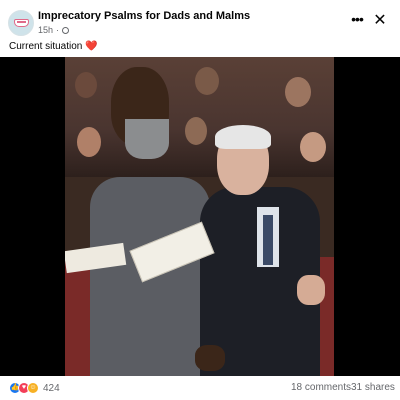 This screenshot has width=400, height=400. I want to click on haha-icon: ☺, so click(33, 388).